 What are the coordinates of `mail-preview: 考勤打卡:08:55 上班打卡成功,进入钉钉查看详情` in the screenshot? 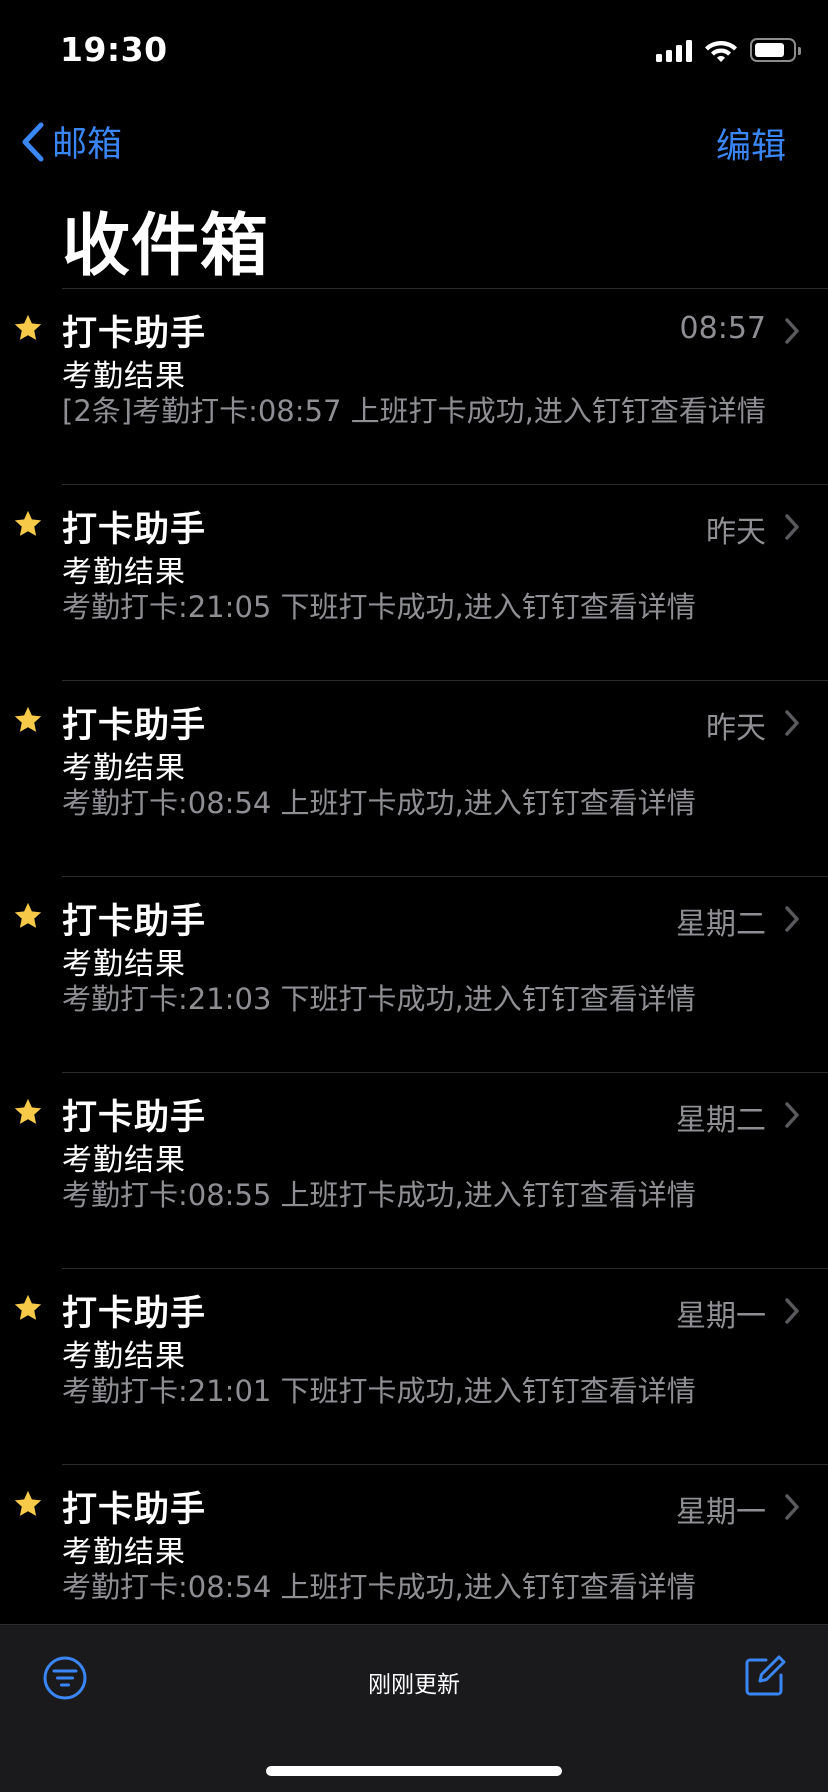 It's located at (379, 1195).